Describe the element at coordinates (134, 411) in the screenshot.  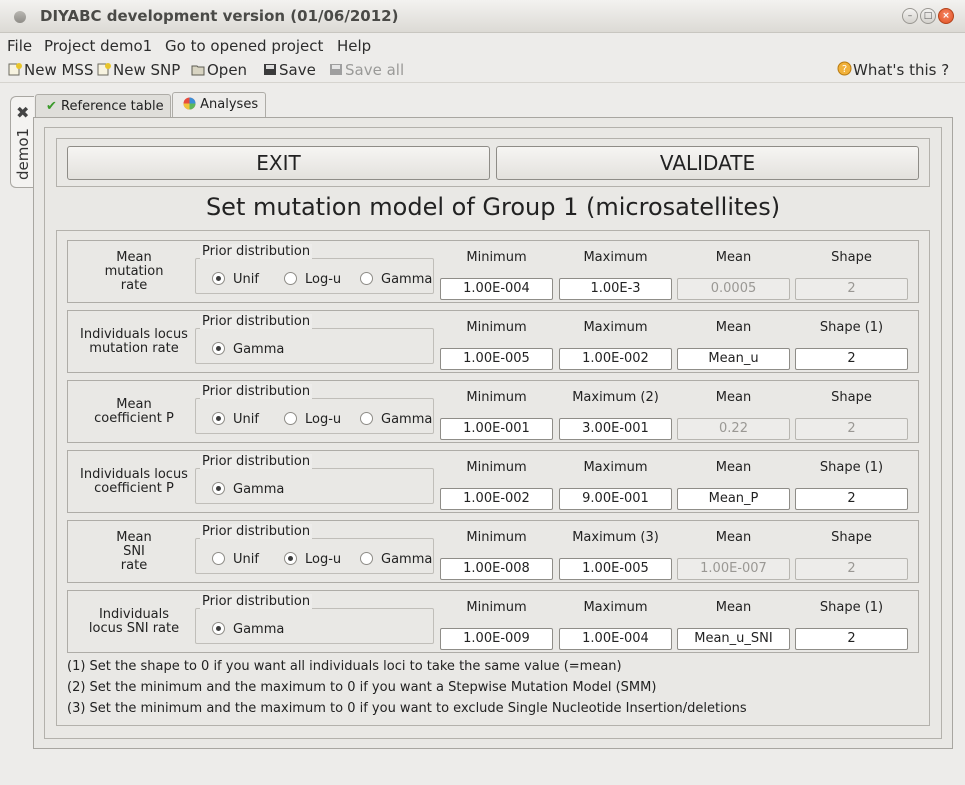
I see `parameter-label: Mean coefficient P` at that location.